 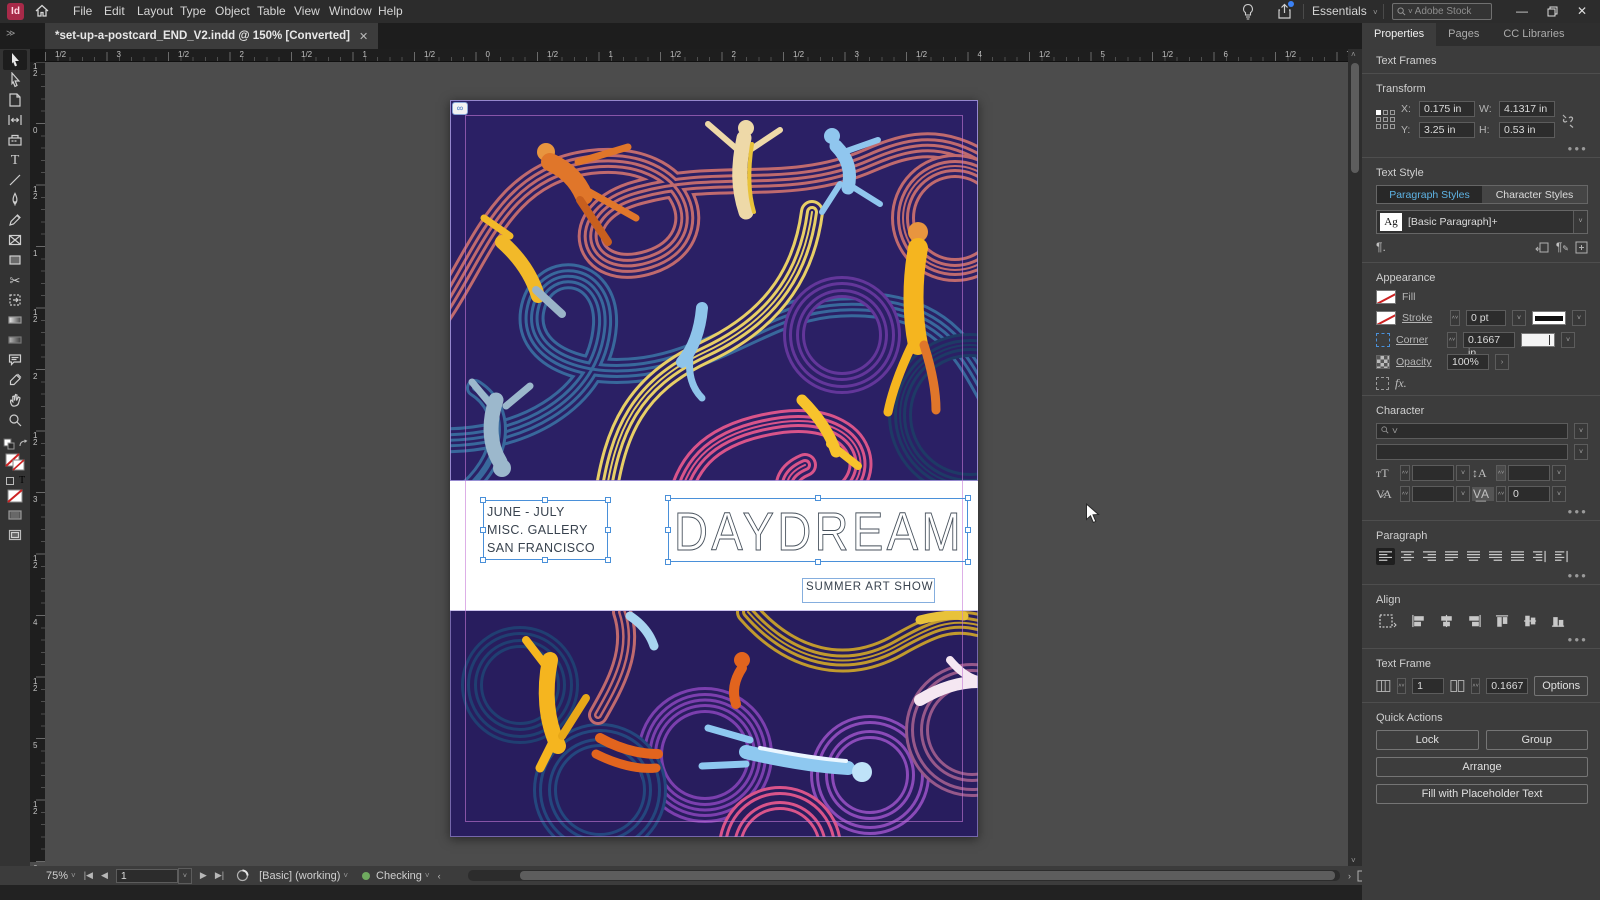 What do you see at coordinates (15, 200) in the screenshot?
I see `pen-tool` at bounding box center [15, 200].